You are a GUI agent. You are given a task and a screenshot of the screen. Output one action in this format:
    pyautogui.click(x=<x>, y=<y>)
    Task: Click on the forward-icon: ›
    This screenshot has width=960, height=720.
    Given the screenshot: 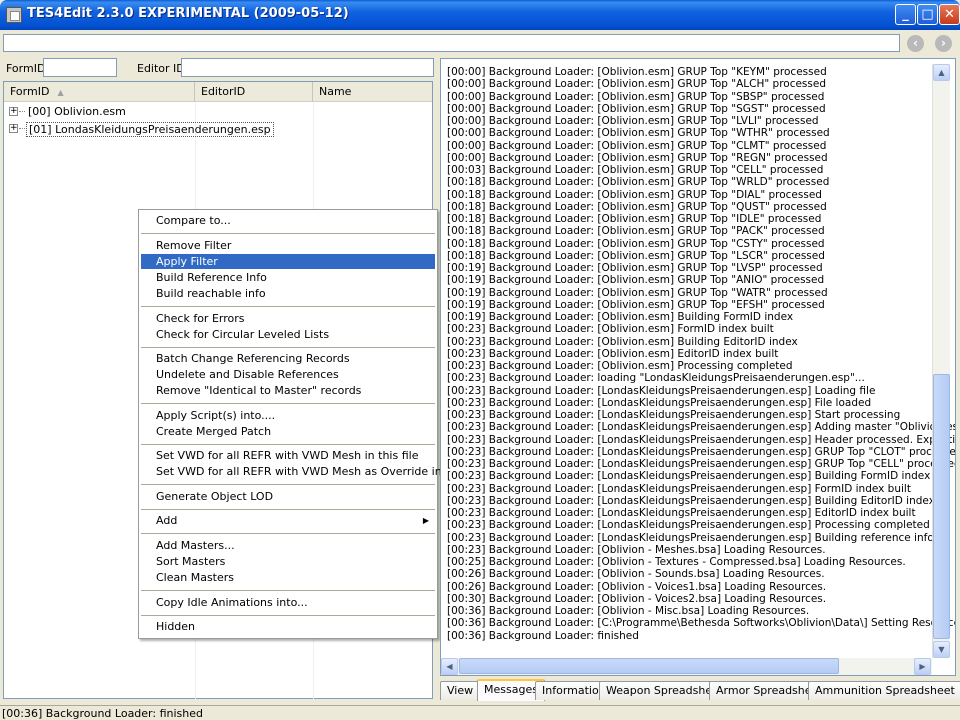 What is the action you would take?
    pyautogui.click(x=943, y=43)
    